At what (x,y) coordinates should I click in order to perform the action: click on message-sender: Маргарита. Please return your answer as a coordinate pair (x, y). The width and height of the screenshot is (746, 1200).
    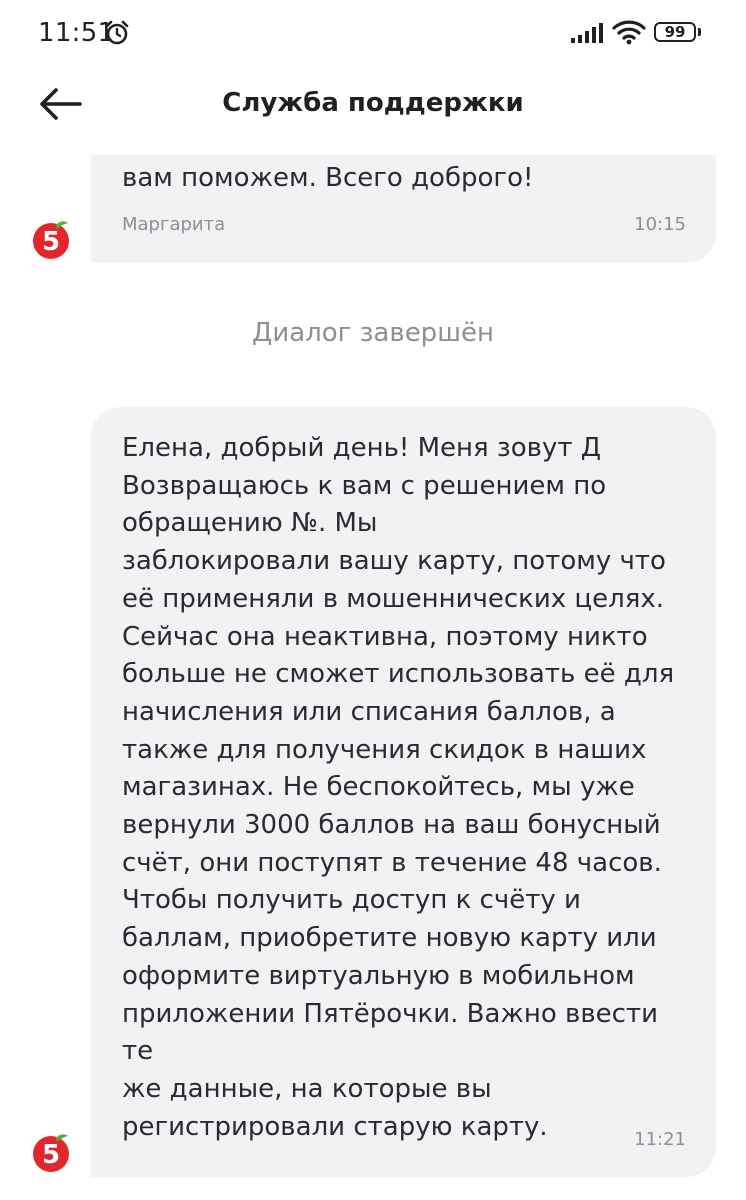
    Looking at the image, I should click on (174, 224).